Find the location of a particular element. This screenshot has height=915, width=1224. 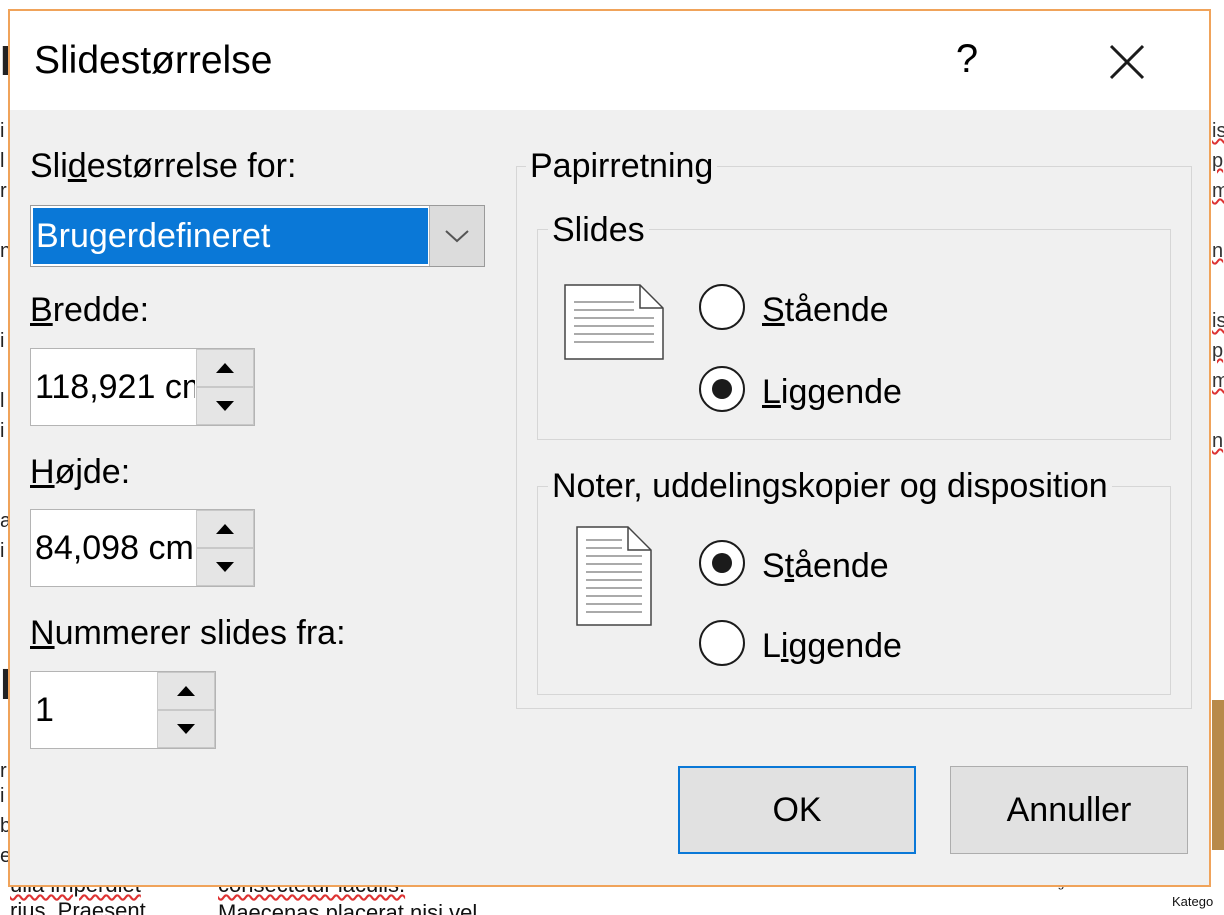

background-char: b is located at coordinates (4, 826).